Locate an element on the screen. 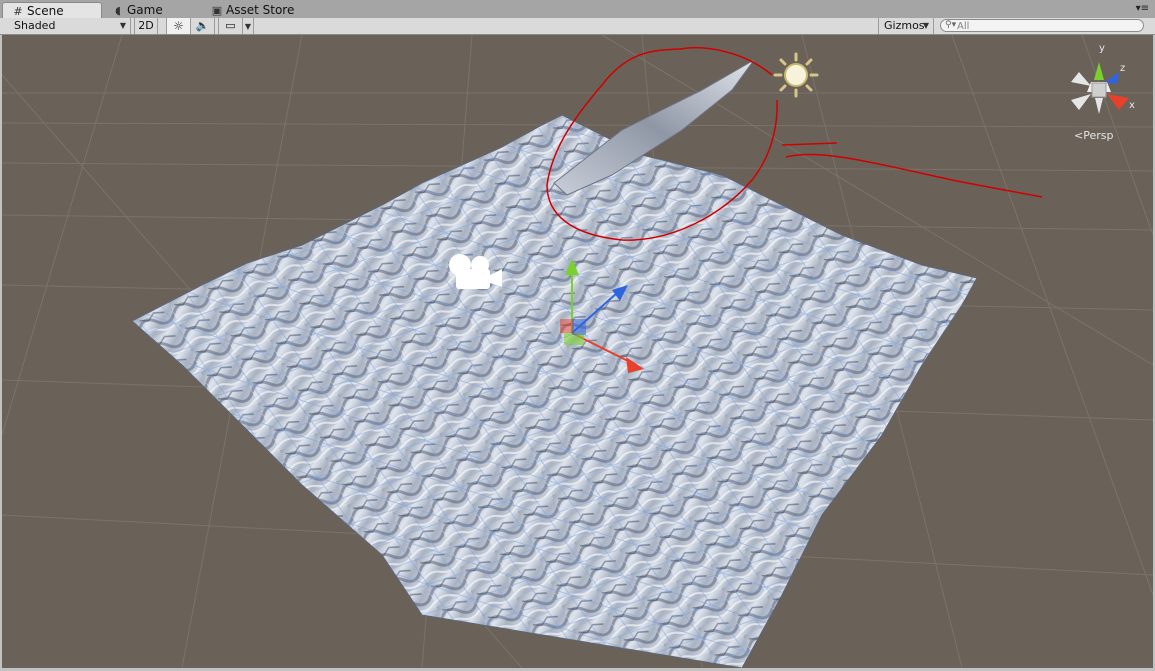 The width and height of the screenshot is (1155, 671). tab-game: ◖ Game is located at coordinates (152, 10).